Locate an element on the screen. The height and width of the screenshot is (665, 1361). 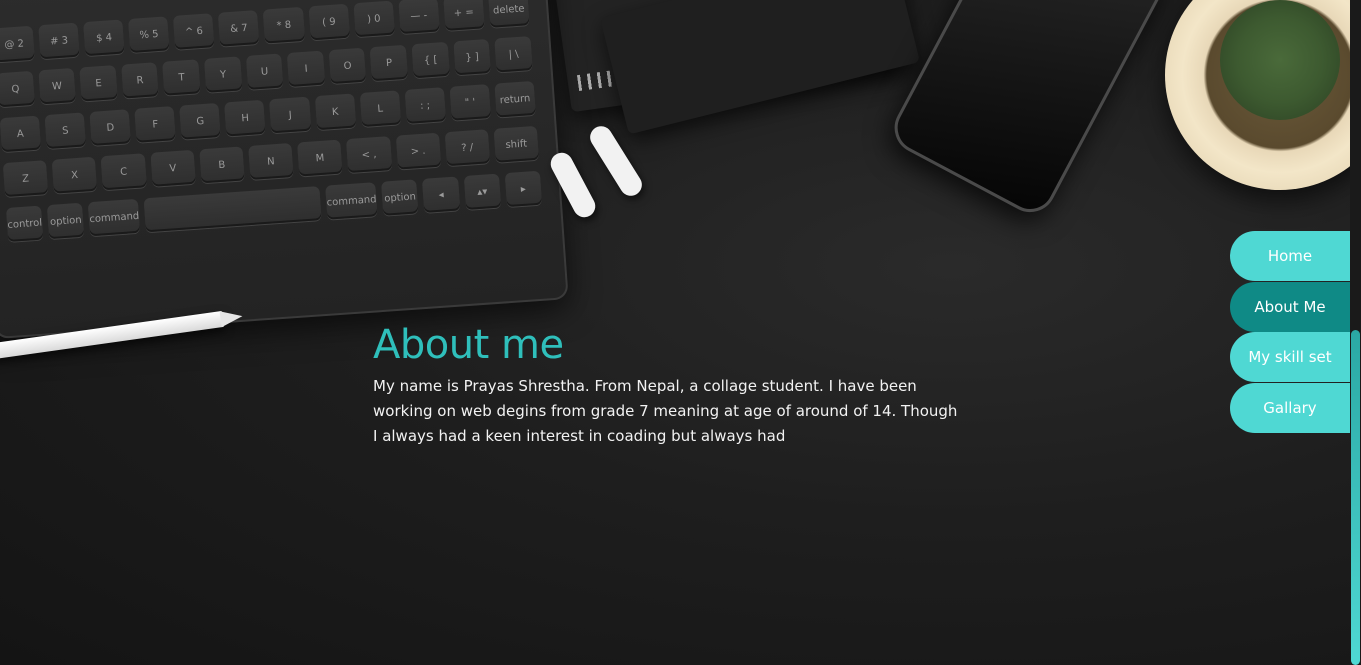
keyboard-key: % 5 is located at coordinates (149, 34).